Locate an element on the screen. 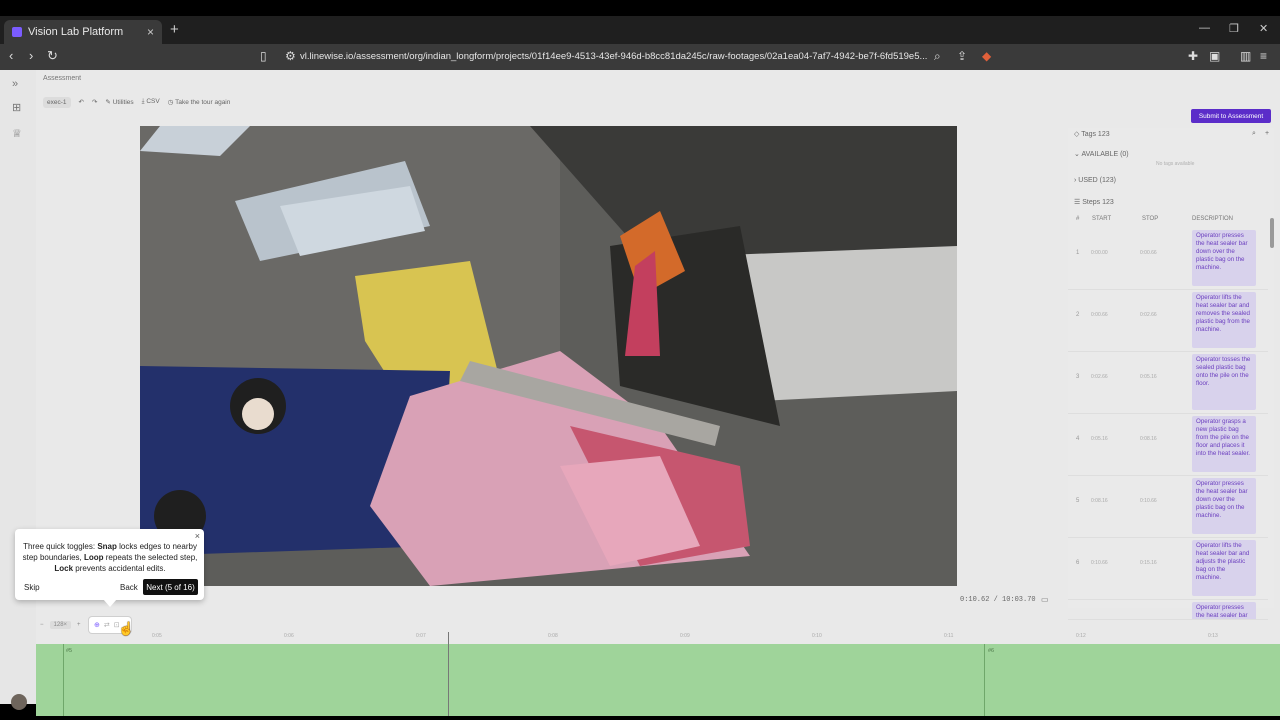 Image resolution: width=1280 pixels, height=720 pixels. tab-strip: Vision Lab Platform × + — ❐ ✕ is located at coordinates (640, 30).